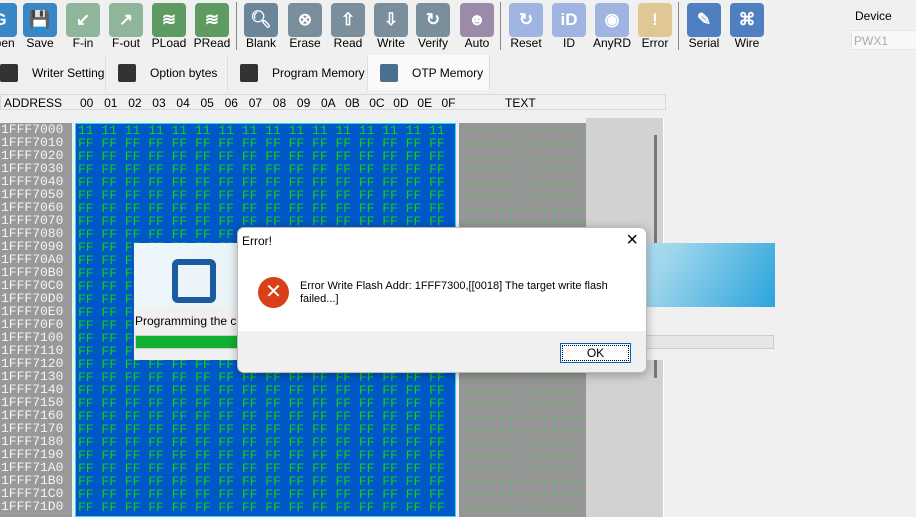 This screenshot has height=517, width=916. What do you see at coordinates (448, 72) in the screenshot?
I see `tab-label: OTP Memory` at bounding box center [448, 72].